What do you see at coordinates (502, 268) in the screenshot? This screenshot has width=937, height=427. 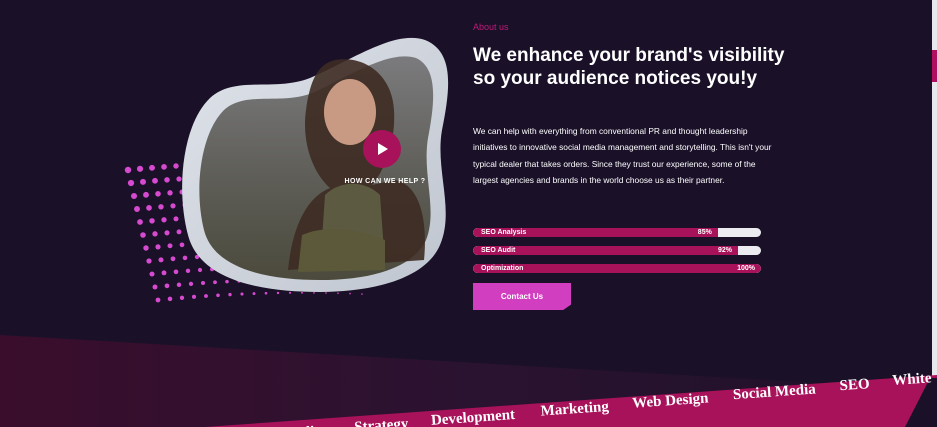 I see `skill-label: Optimization` at bounding box center [502, 268].